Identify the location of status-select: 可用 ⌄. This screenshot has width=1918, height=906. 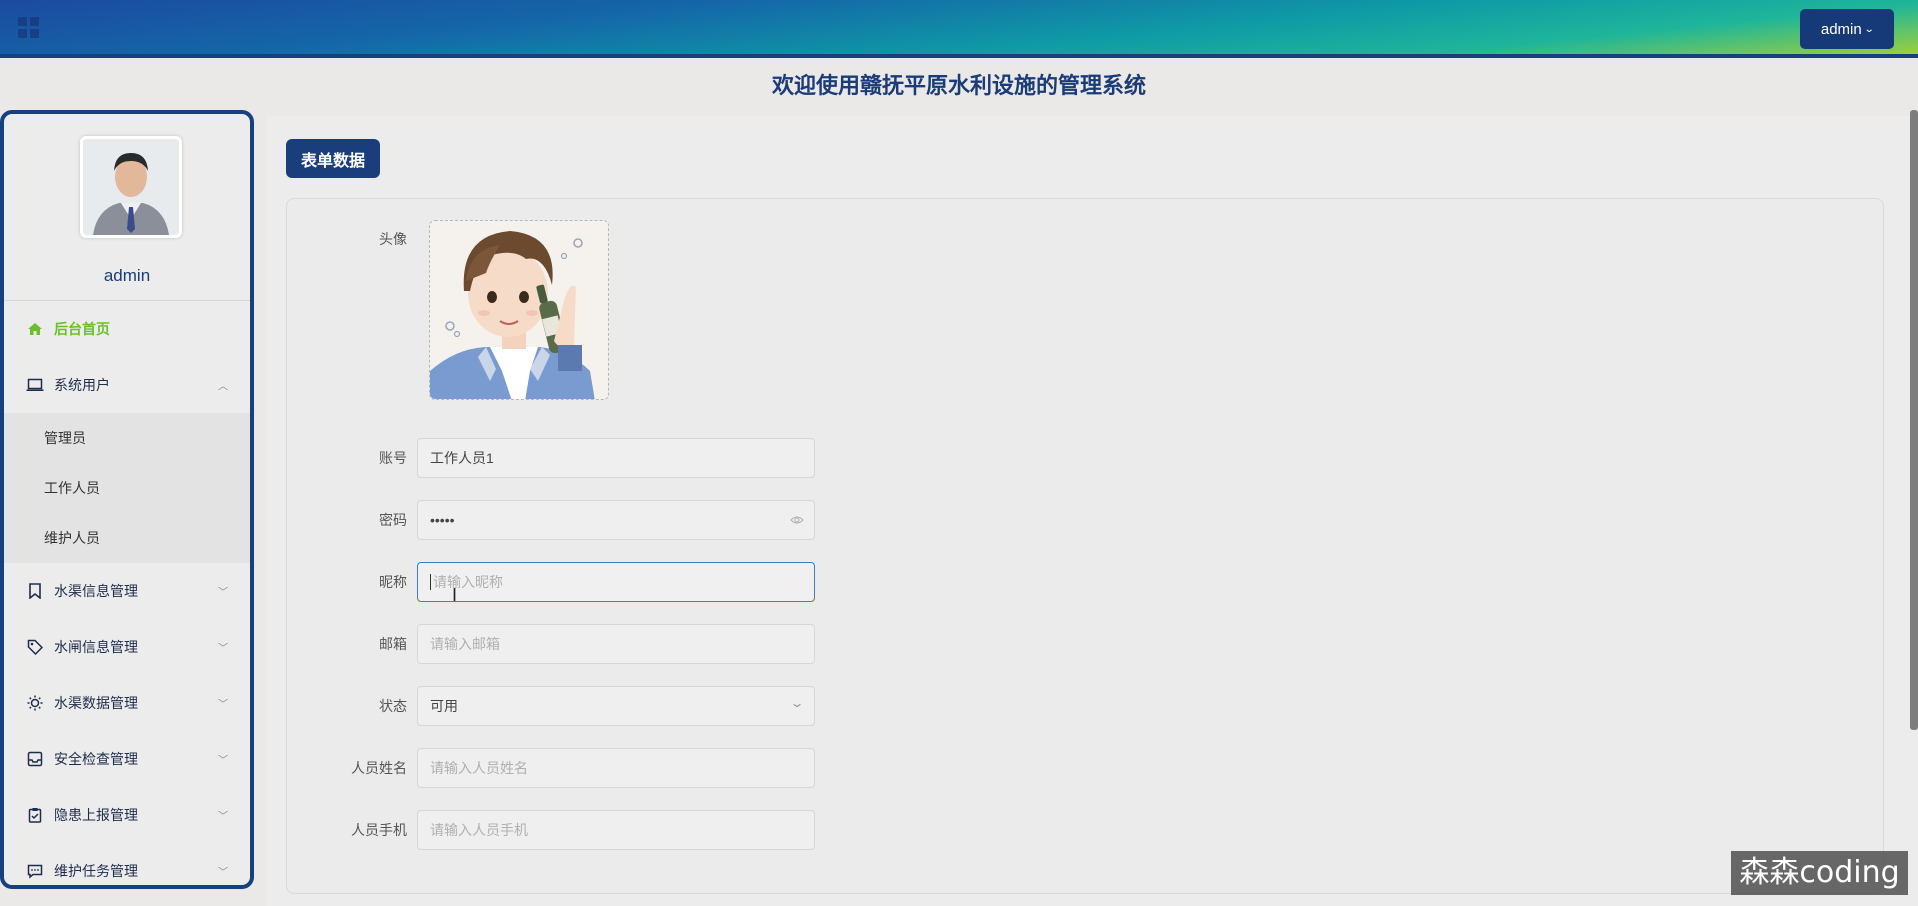
(616, 706).